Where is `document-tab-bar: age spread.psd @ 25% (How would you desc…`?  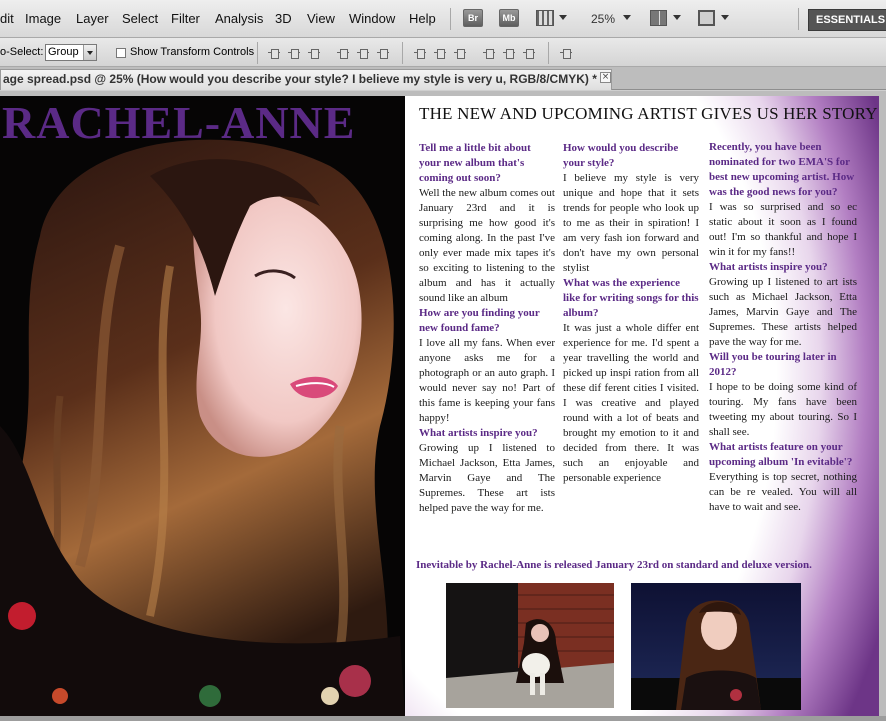
document-tab-bar: age spread.psd @ 25% (How would you desc… is located at coordinates (443, 78).